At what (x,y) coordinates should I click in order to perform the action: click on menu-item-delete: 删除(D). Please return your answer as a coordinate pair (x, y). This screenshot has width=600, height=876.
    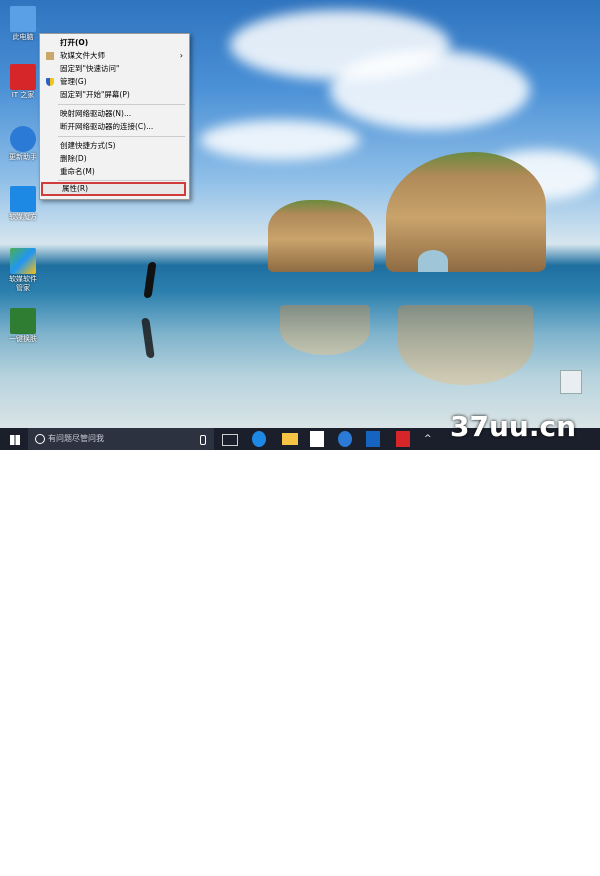
    Looking at the image, I should click on (114, 159).